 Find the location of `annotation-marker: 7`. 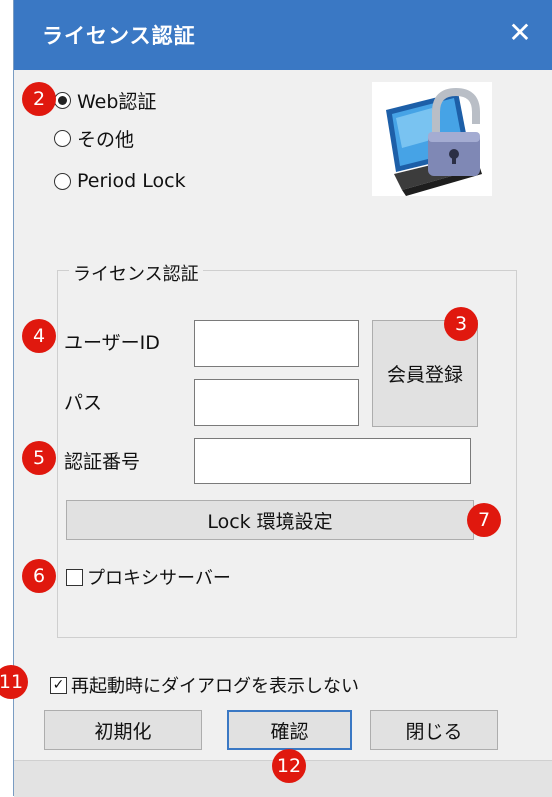

annotation-marker: 7 is located at coordinates (484, 520).